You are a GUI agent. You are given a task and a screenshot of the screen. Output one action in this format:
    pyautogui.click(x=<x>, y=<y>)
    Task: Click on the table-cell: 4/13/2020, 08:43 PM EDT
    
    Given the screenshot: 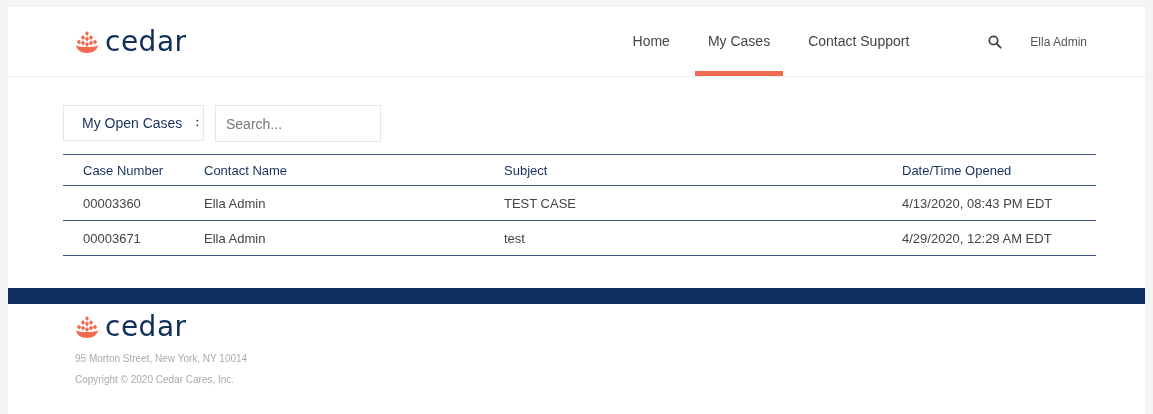 What is the action you would take?
    pyautogui.click(x=998, y=203)
    